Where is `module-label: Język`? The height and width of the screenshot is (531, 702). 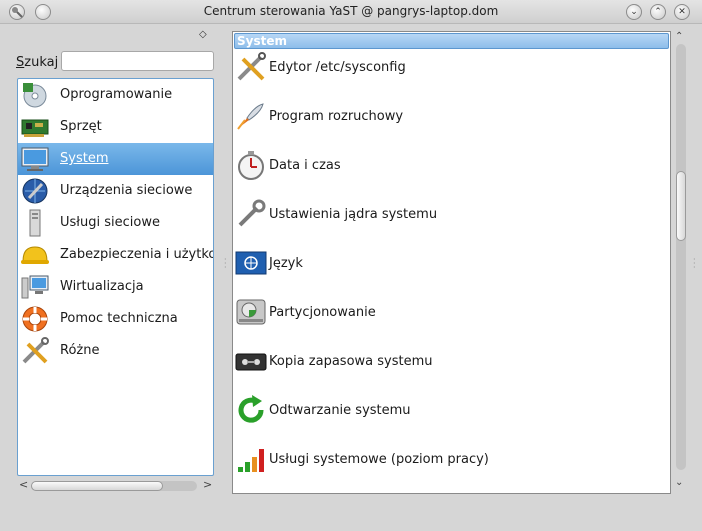 module-label: Język is located at coordinates (286, 263).